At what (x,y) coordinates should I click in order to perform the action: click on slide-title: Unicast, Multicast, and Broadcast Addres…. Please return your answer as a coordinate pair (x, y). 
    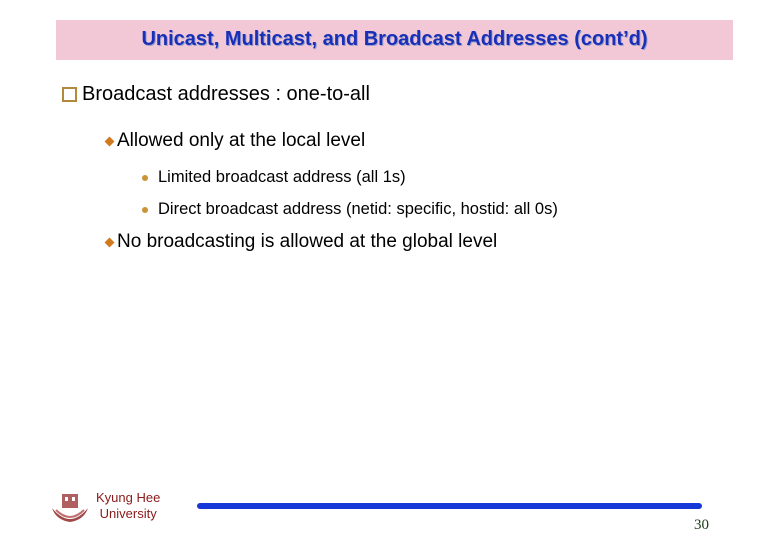
    Looking at the image, I should click on (394, 39).